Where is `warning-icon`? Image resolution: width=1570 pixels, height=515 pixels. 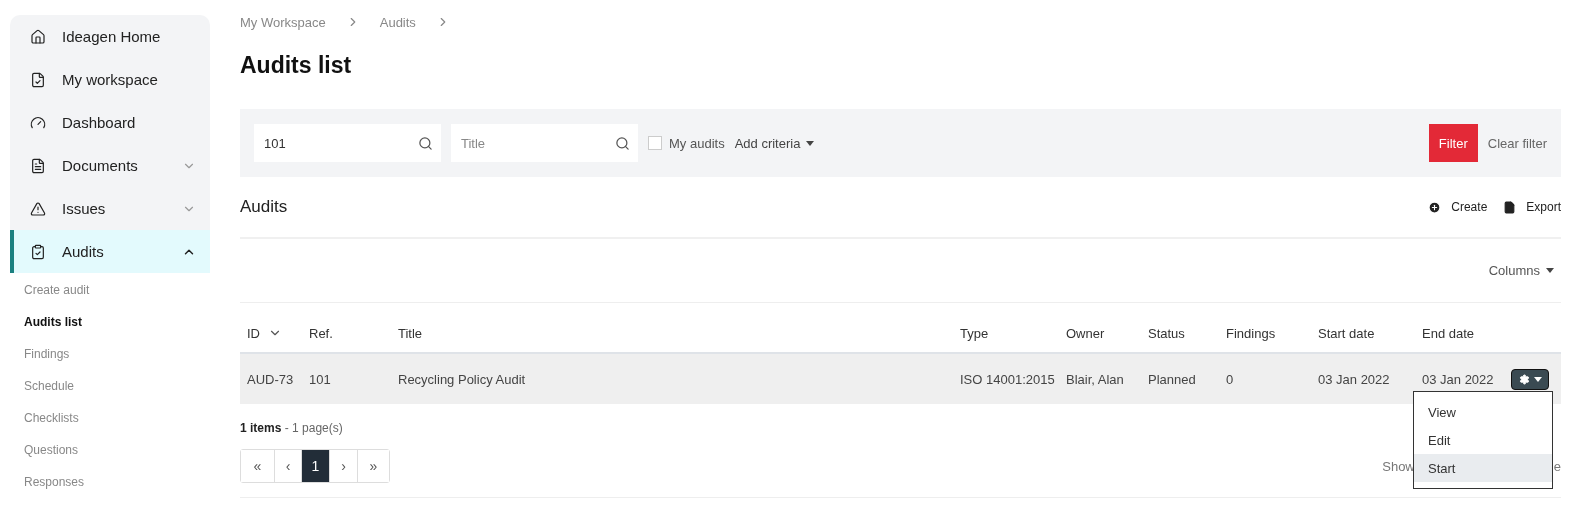 warning-icon is located at coordinates (38, 208).